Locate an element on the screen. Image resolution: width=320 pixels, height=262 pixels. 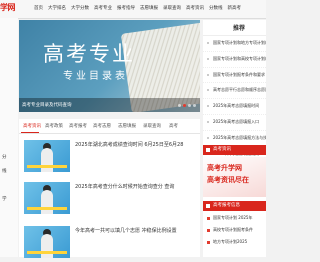
nav-item-cutoff: 分数线 is located at coordinates (216, 8).